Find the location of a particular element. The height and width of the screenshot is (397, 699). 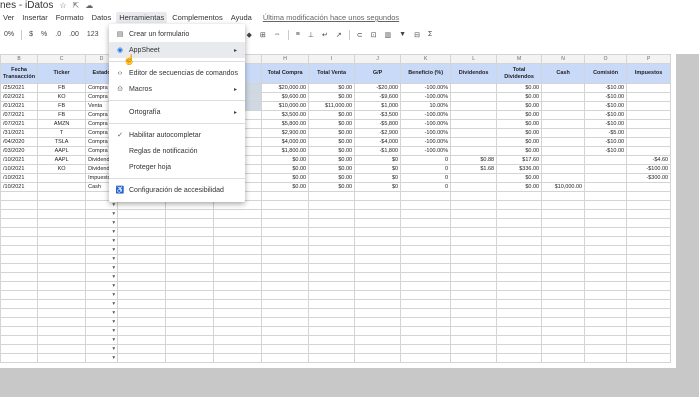

column-letter: L is located at coordinates (474, 59).